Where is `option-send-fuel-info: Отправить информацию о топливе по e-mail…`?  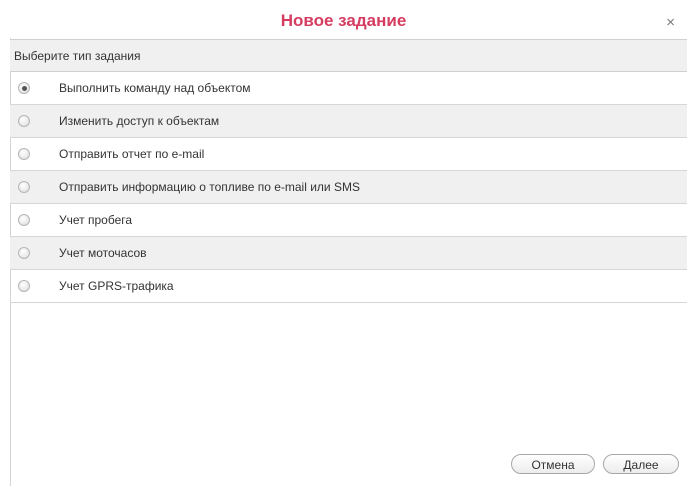 option-send-fuel-info: Отправить информацию о топливе по e-mail… is located at coordinates (348, 187).